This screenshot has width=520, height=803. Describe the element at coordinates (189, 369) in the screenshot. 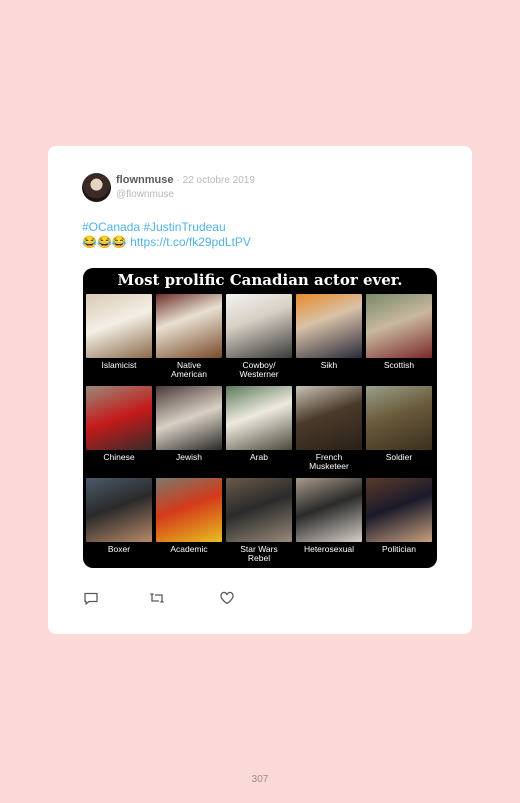

I see `meme-caption: Native American` at that location.